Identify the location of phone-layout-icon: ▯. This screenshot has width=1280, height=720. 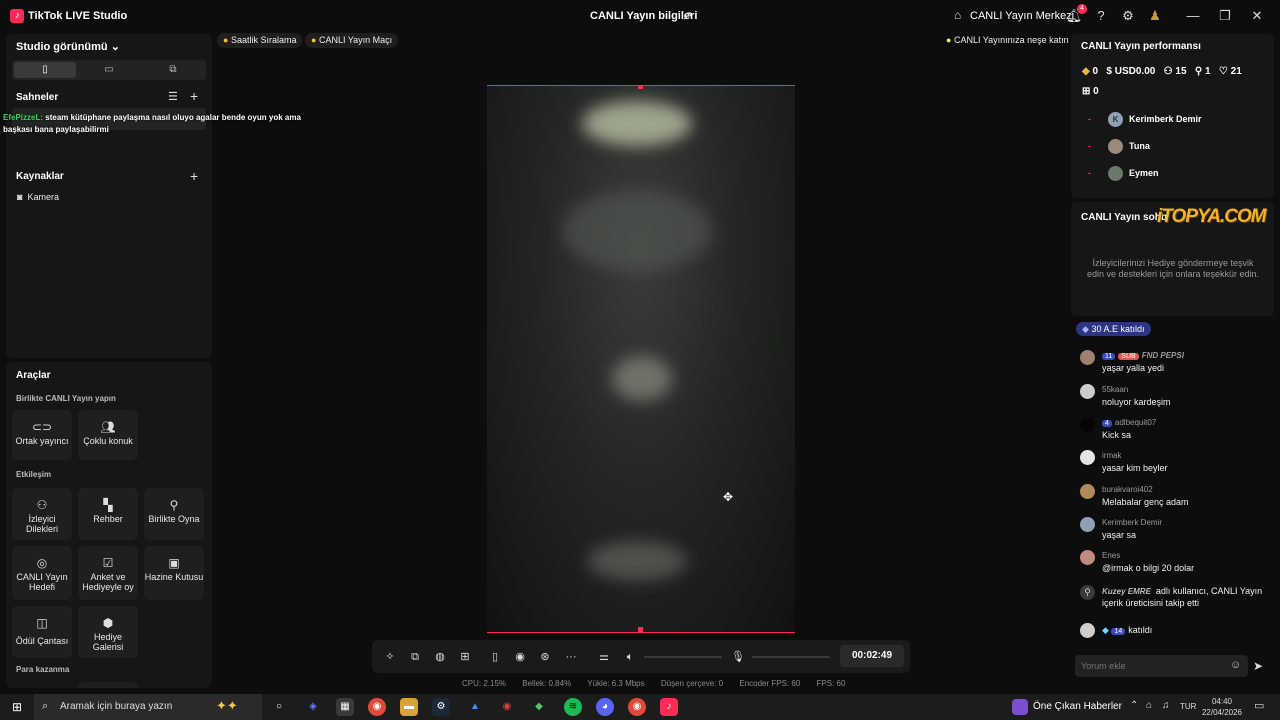
(495, 657).